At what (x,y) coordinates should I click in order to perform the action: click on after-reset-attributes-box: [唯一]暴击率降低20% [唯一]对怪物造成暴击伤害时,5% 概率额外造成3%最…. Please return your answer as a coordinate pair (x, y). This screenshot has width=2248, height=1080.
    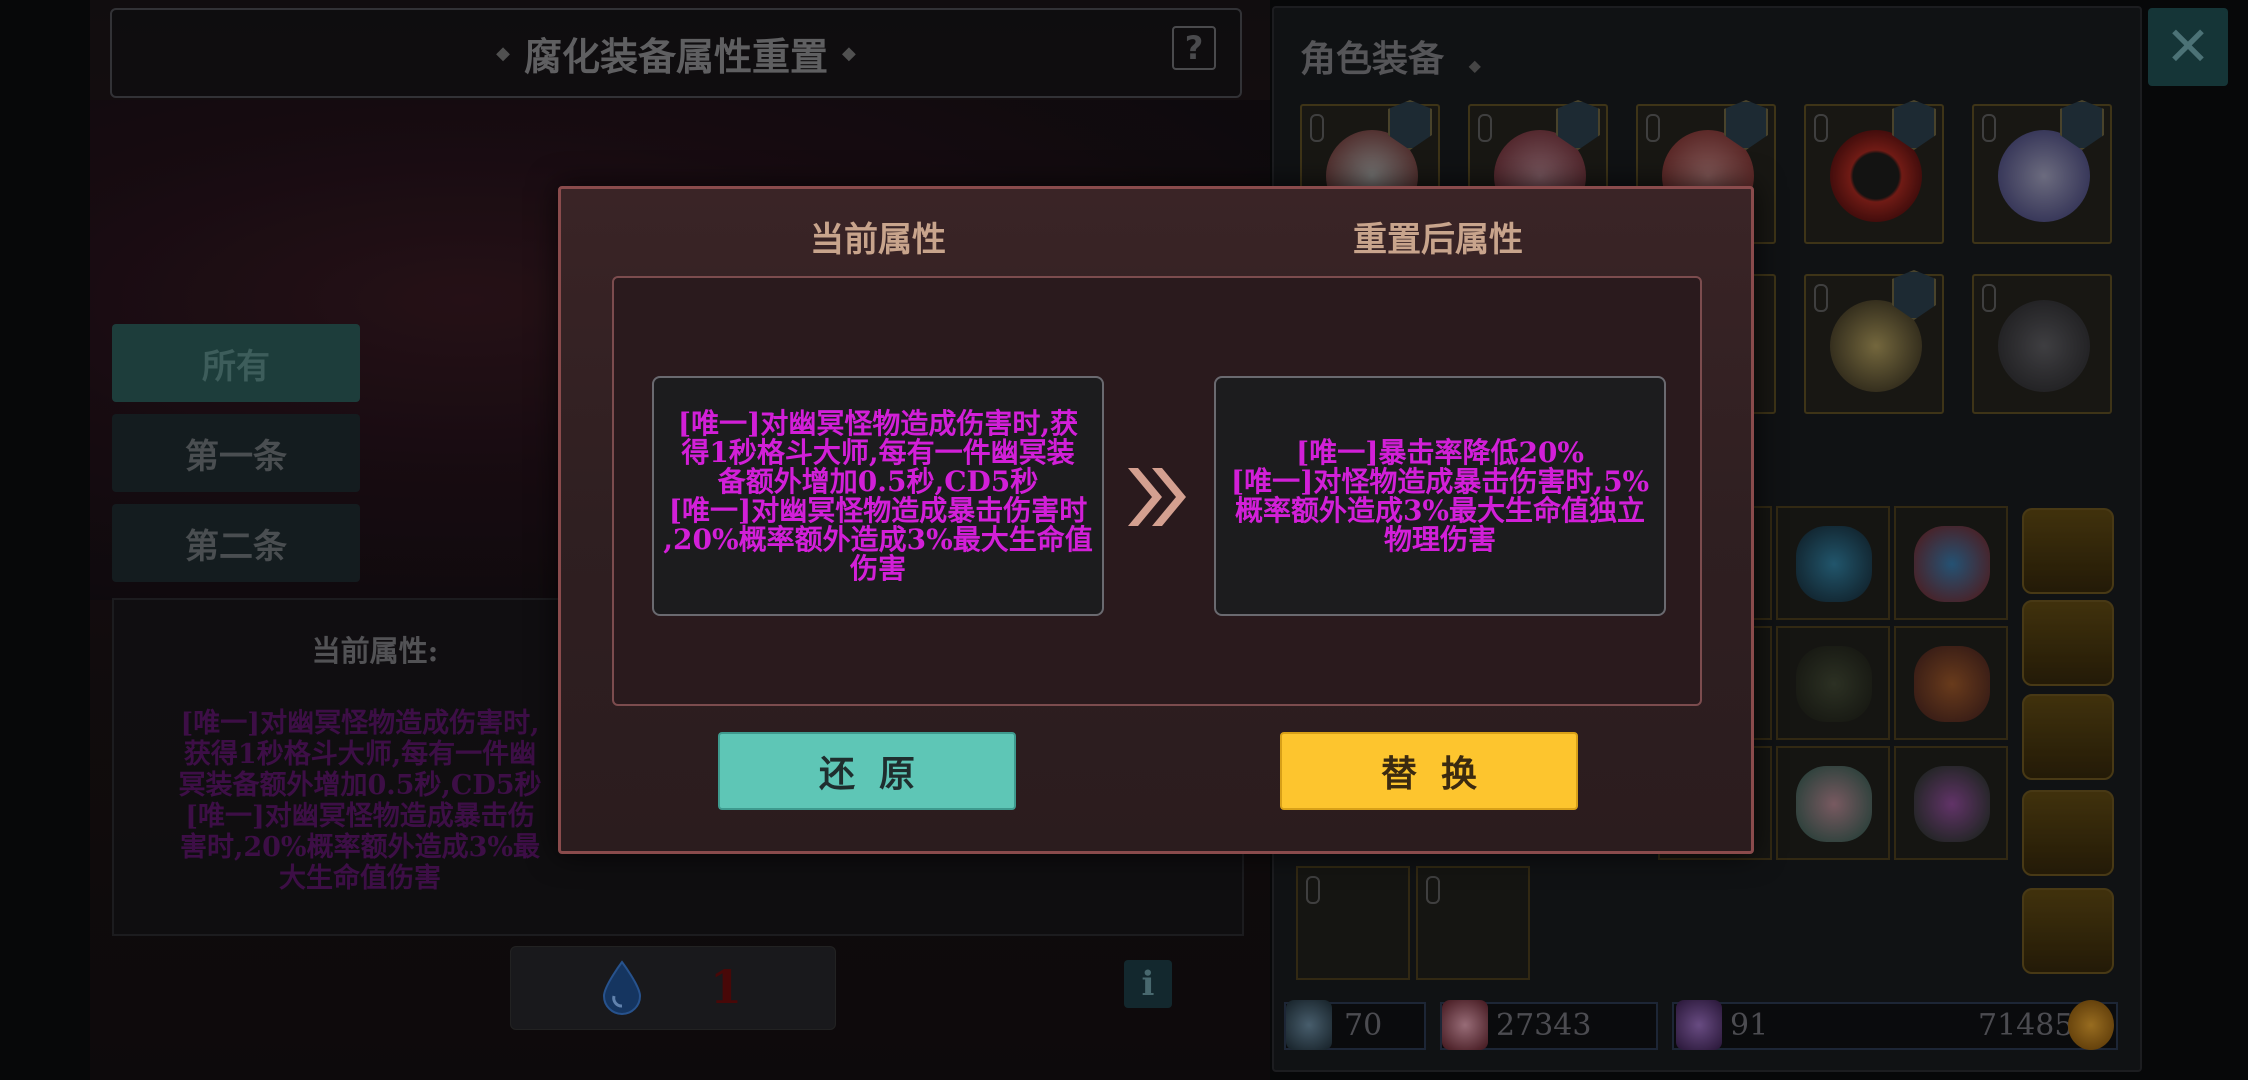
    Looking at the image, I should click on (1440, 496).